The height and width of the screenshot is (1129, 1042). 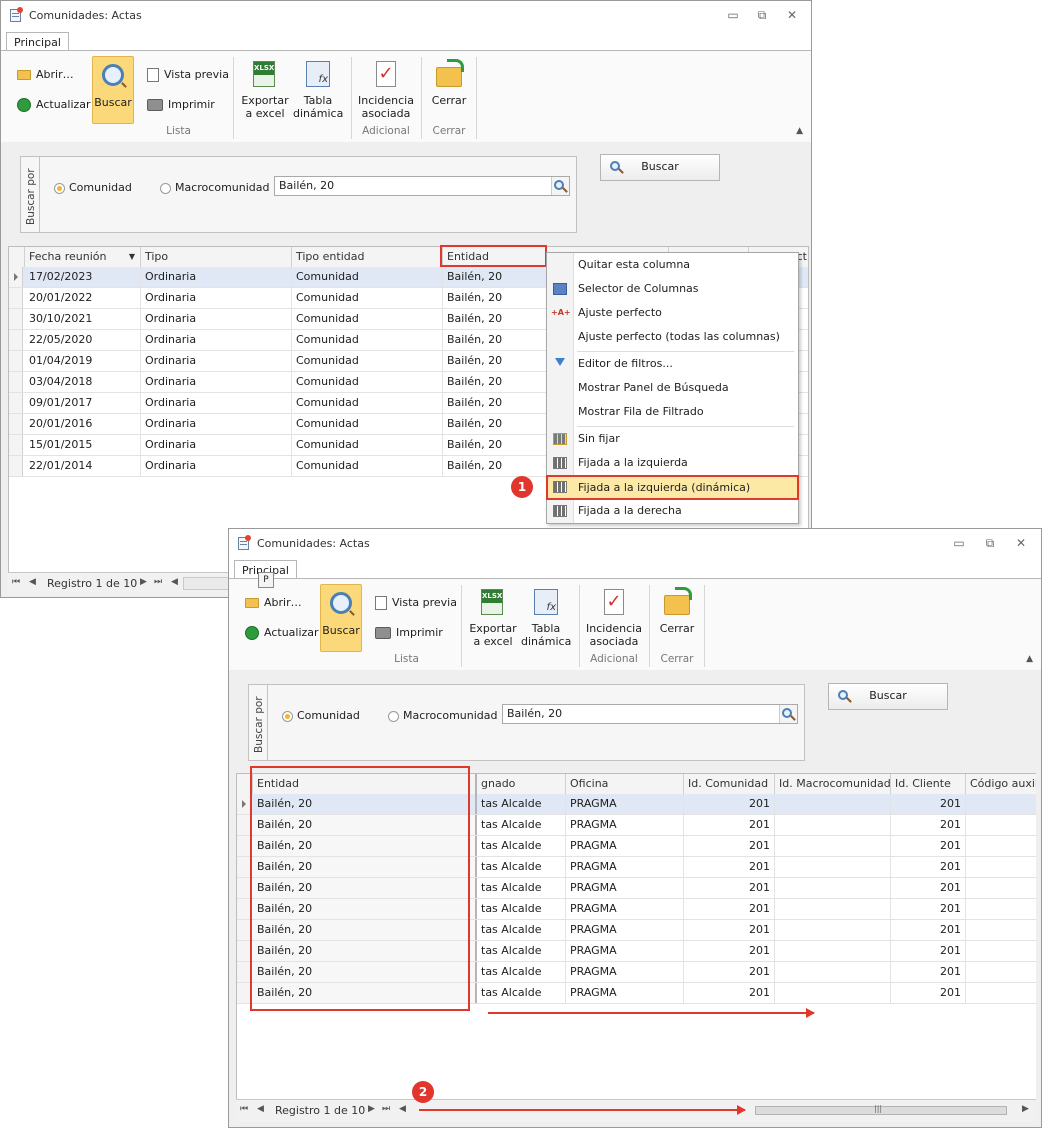 I want to click on tab-principal: Principal, so click(x=37, y=42).